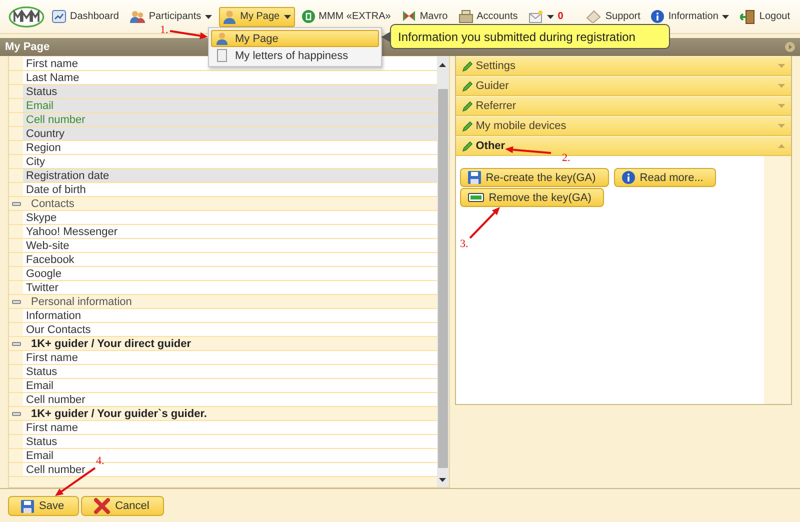 This screenshot has height=522, width=800. Describe the element at coordinates (561, 16) in the screenshot. I see `unread-count: 0` at that location.